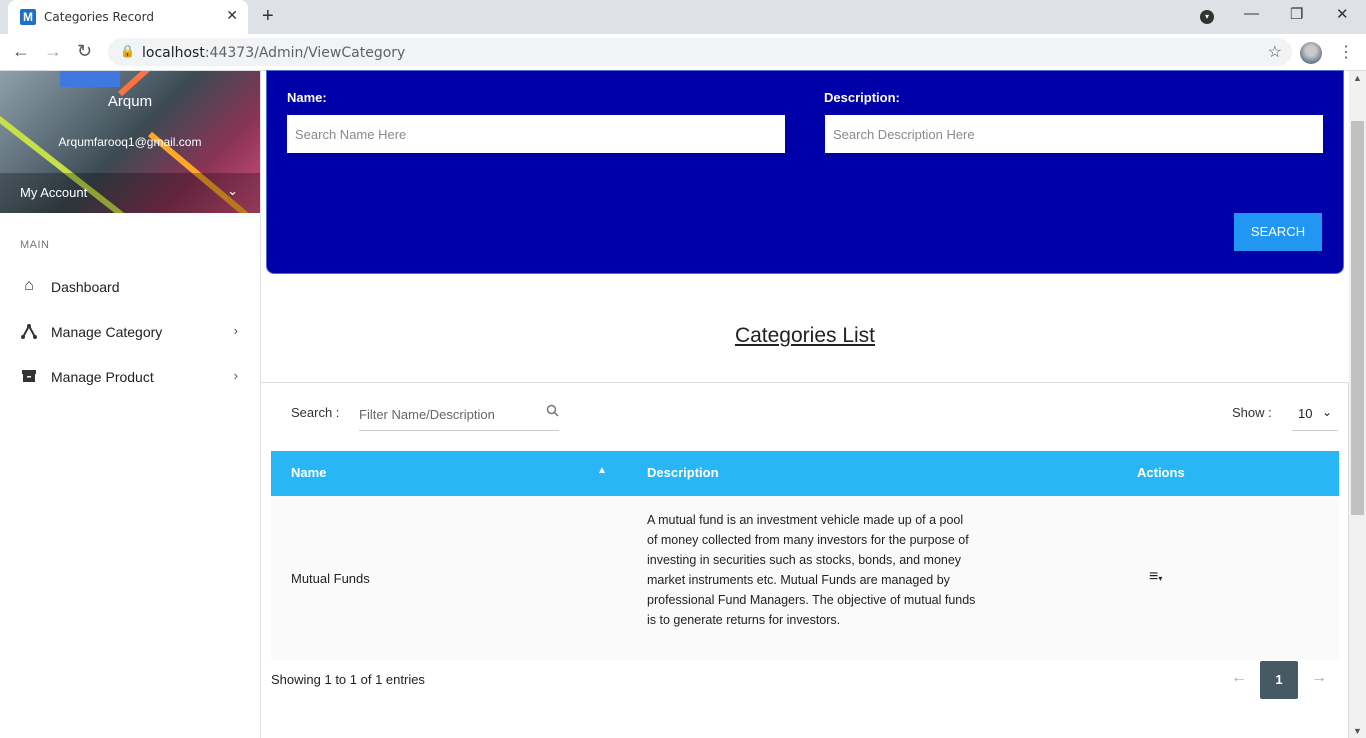  Describe the element at coordinates (1357, 731) in the screenshot. I see `scroll-down-icon: ▼` at that location.